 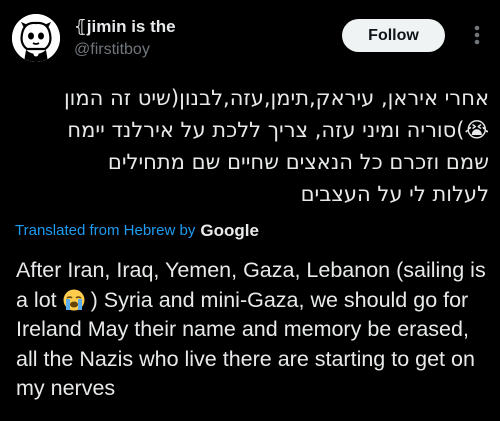 What do you see at coordinates (229, 230) in the screenshot?
I see `google-logo: Google` at bounding box center [229, 230].